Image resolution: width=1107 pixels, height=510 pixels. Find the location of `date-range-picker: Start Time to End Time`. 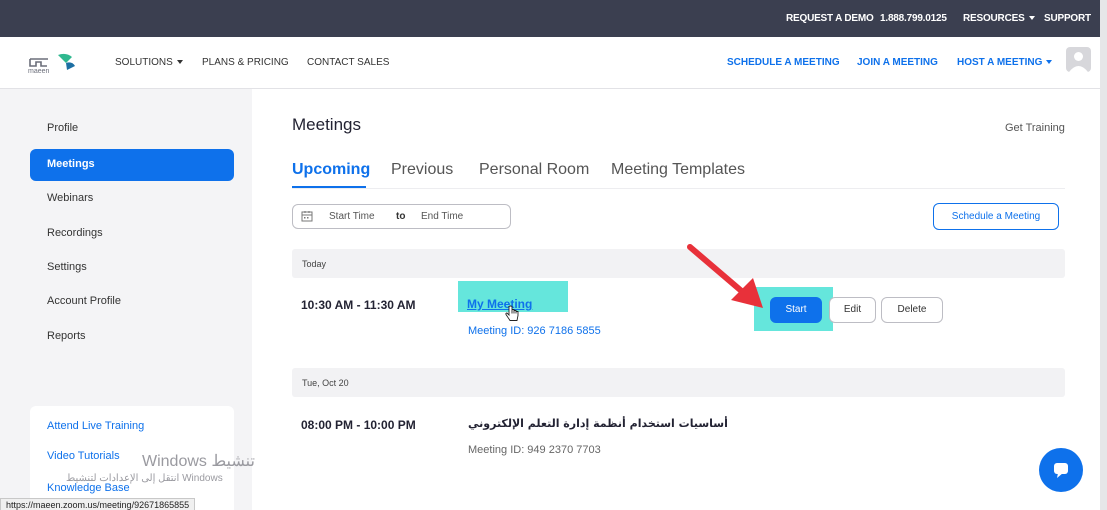

date-range-picker: Start Time to End Time is located at coordinates (401, 216).